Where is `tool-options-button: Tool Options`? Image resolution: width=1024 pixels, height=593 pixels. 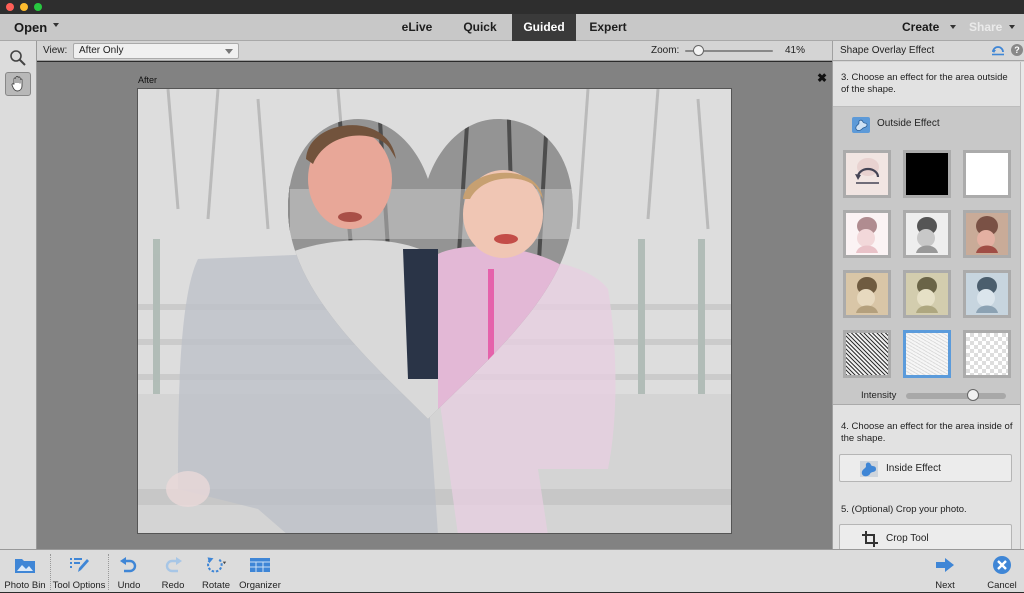
tool-options-button: Tool Options is located at coordinates (79, 571).